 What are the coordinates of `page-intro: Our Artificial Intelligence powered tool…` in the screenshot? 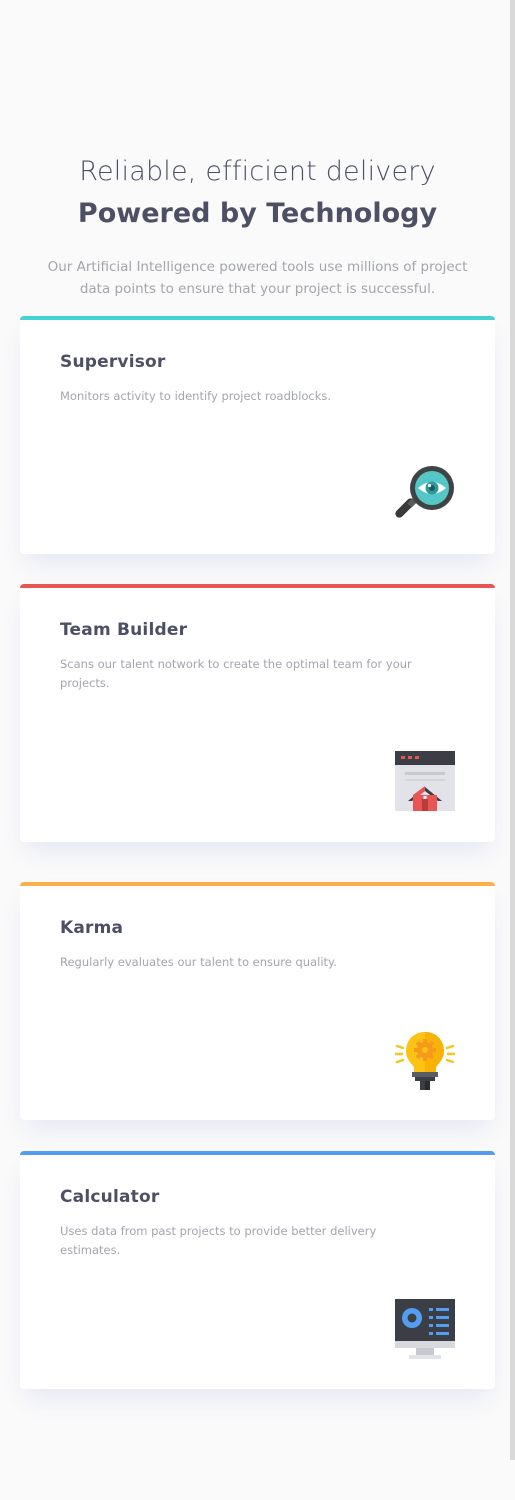 It's located at (257, 278).